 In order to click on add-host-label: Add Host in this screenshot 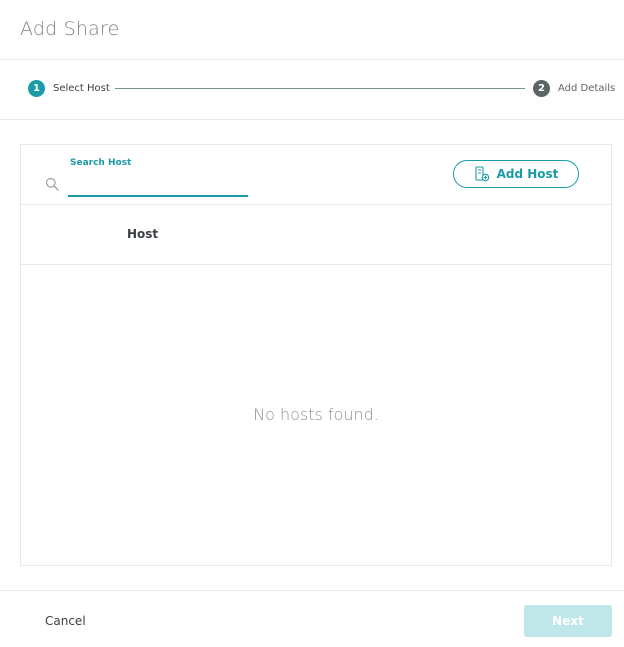, I will do `click(527, 174)`.